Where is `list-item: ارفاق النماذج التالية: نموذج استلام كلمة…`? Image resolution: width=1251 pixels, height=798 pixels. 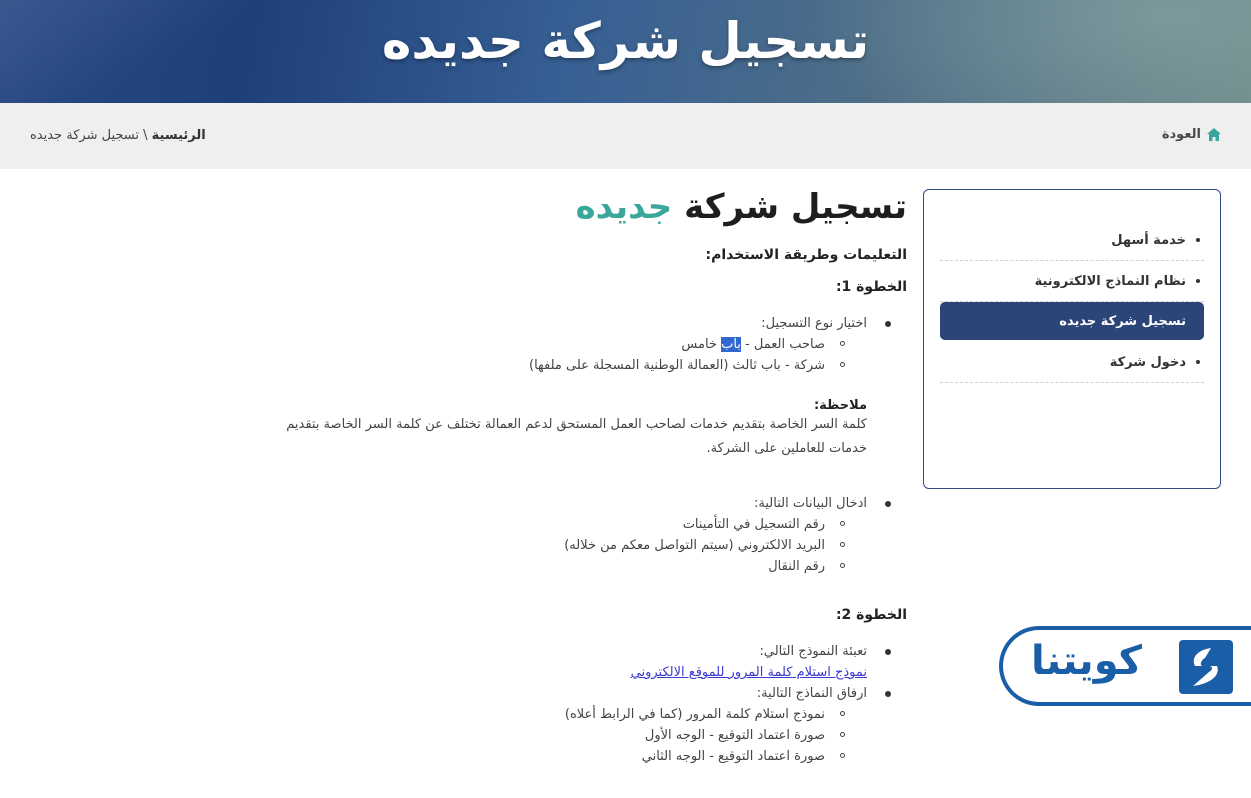 list-item: ارفاق النماذج التالية: نموذج استلام كلمة… is located at coordinates (549, 725).